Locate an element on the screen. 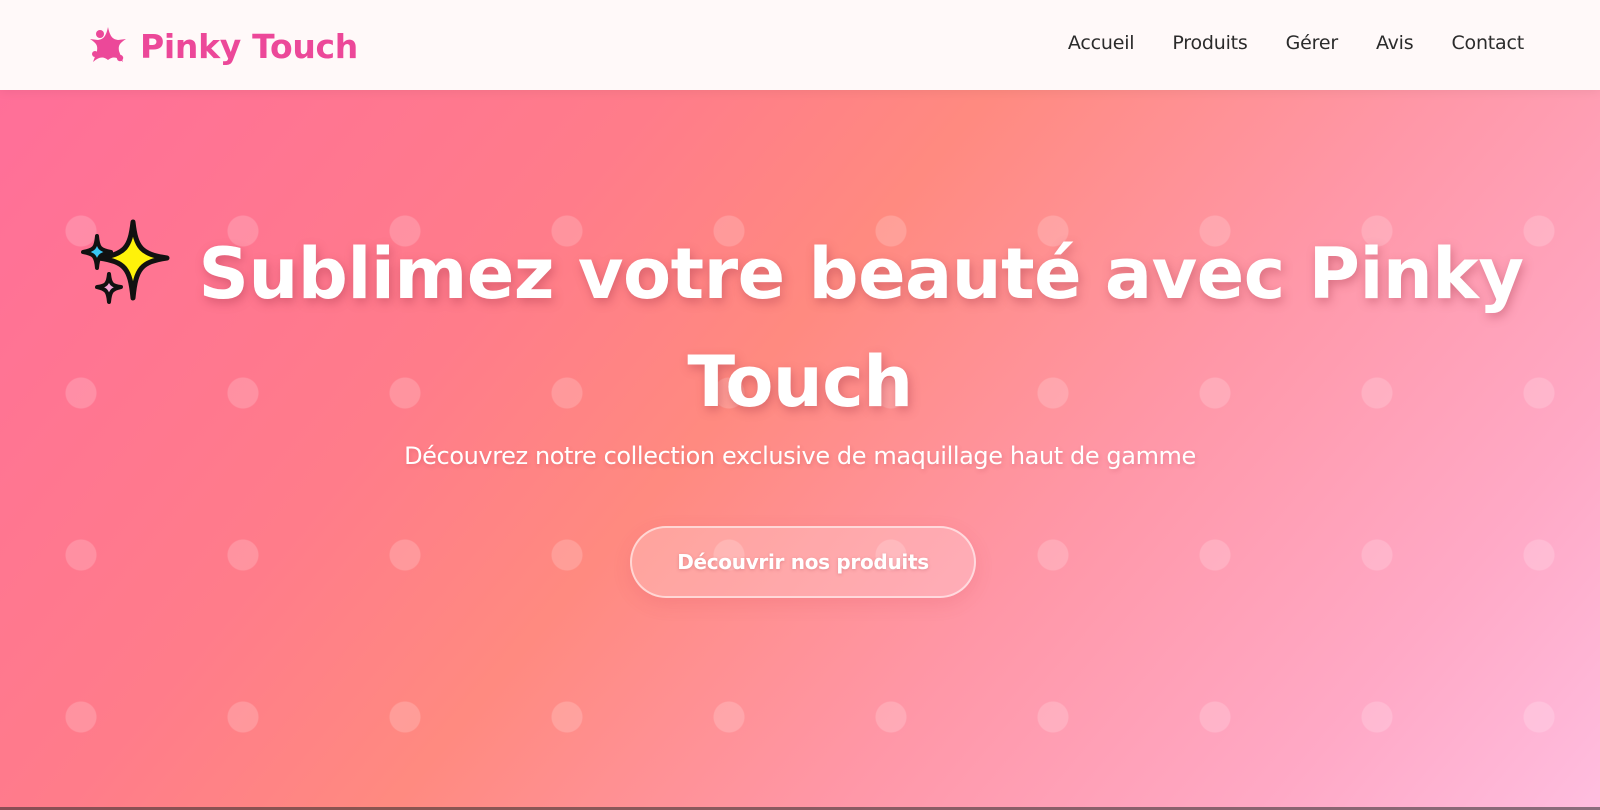 The height and width of the screenshot is (810, 1600). nav-link-produits: Produits is located at coordinates (1209, 43).